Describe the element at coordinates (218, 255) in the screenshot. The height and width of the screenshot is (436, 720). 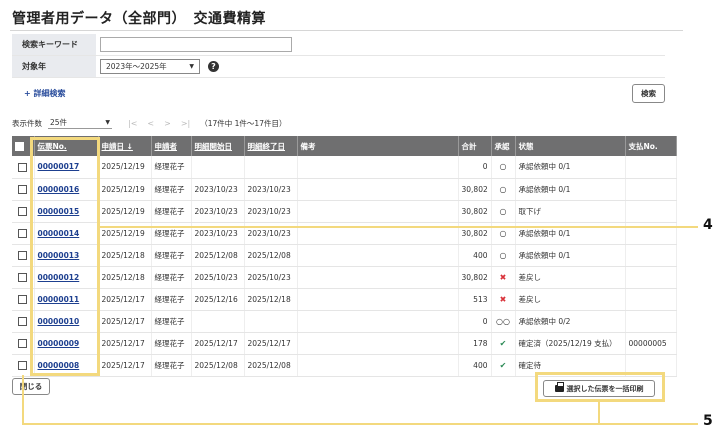
I see `start-date-cell: 2025/12/08` at that location.